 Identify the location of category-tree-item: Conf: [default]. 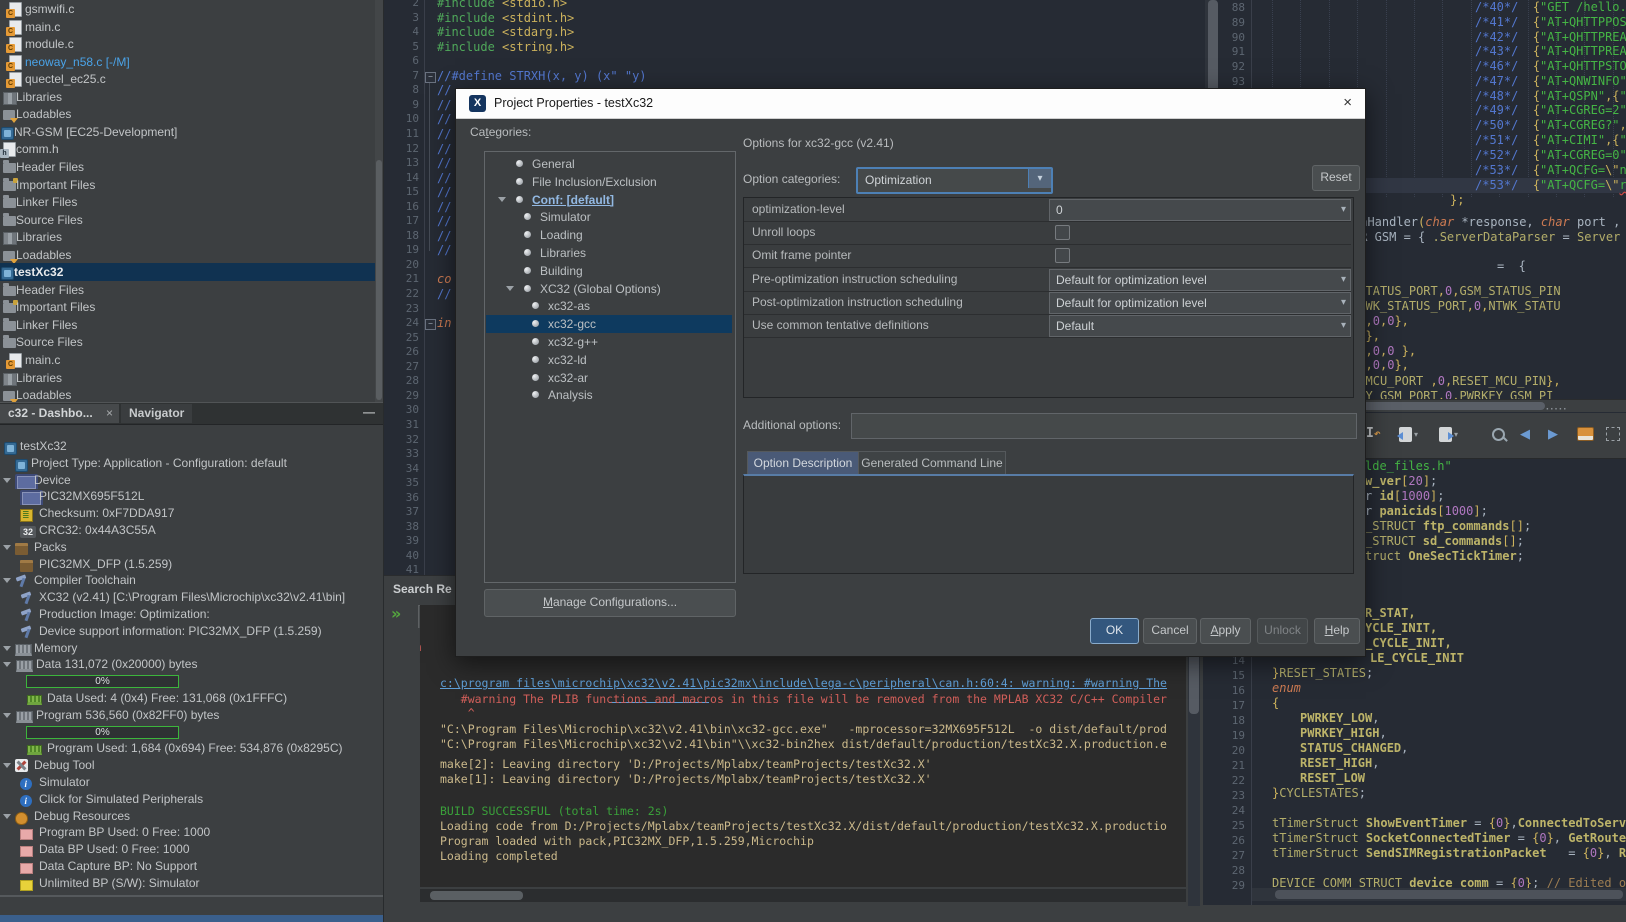
(609, 200).